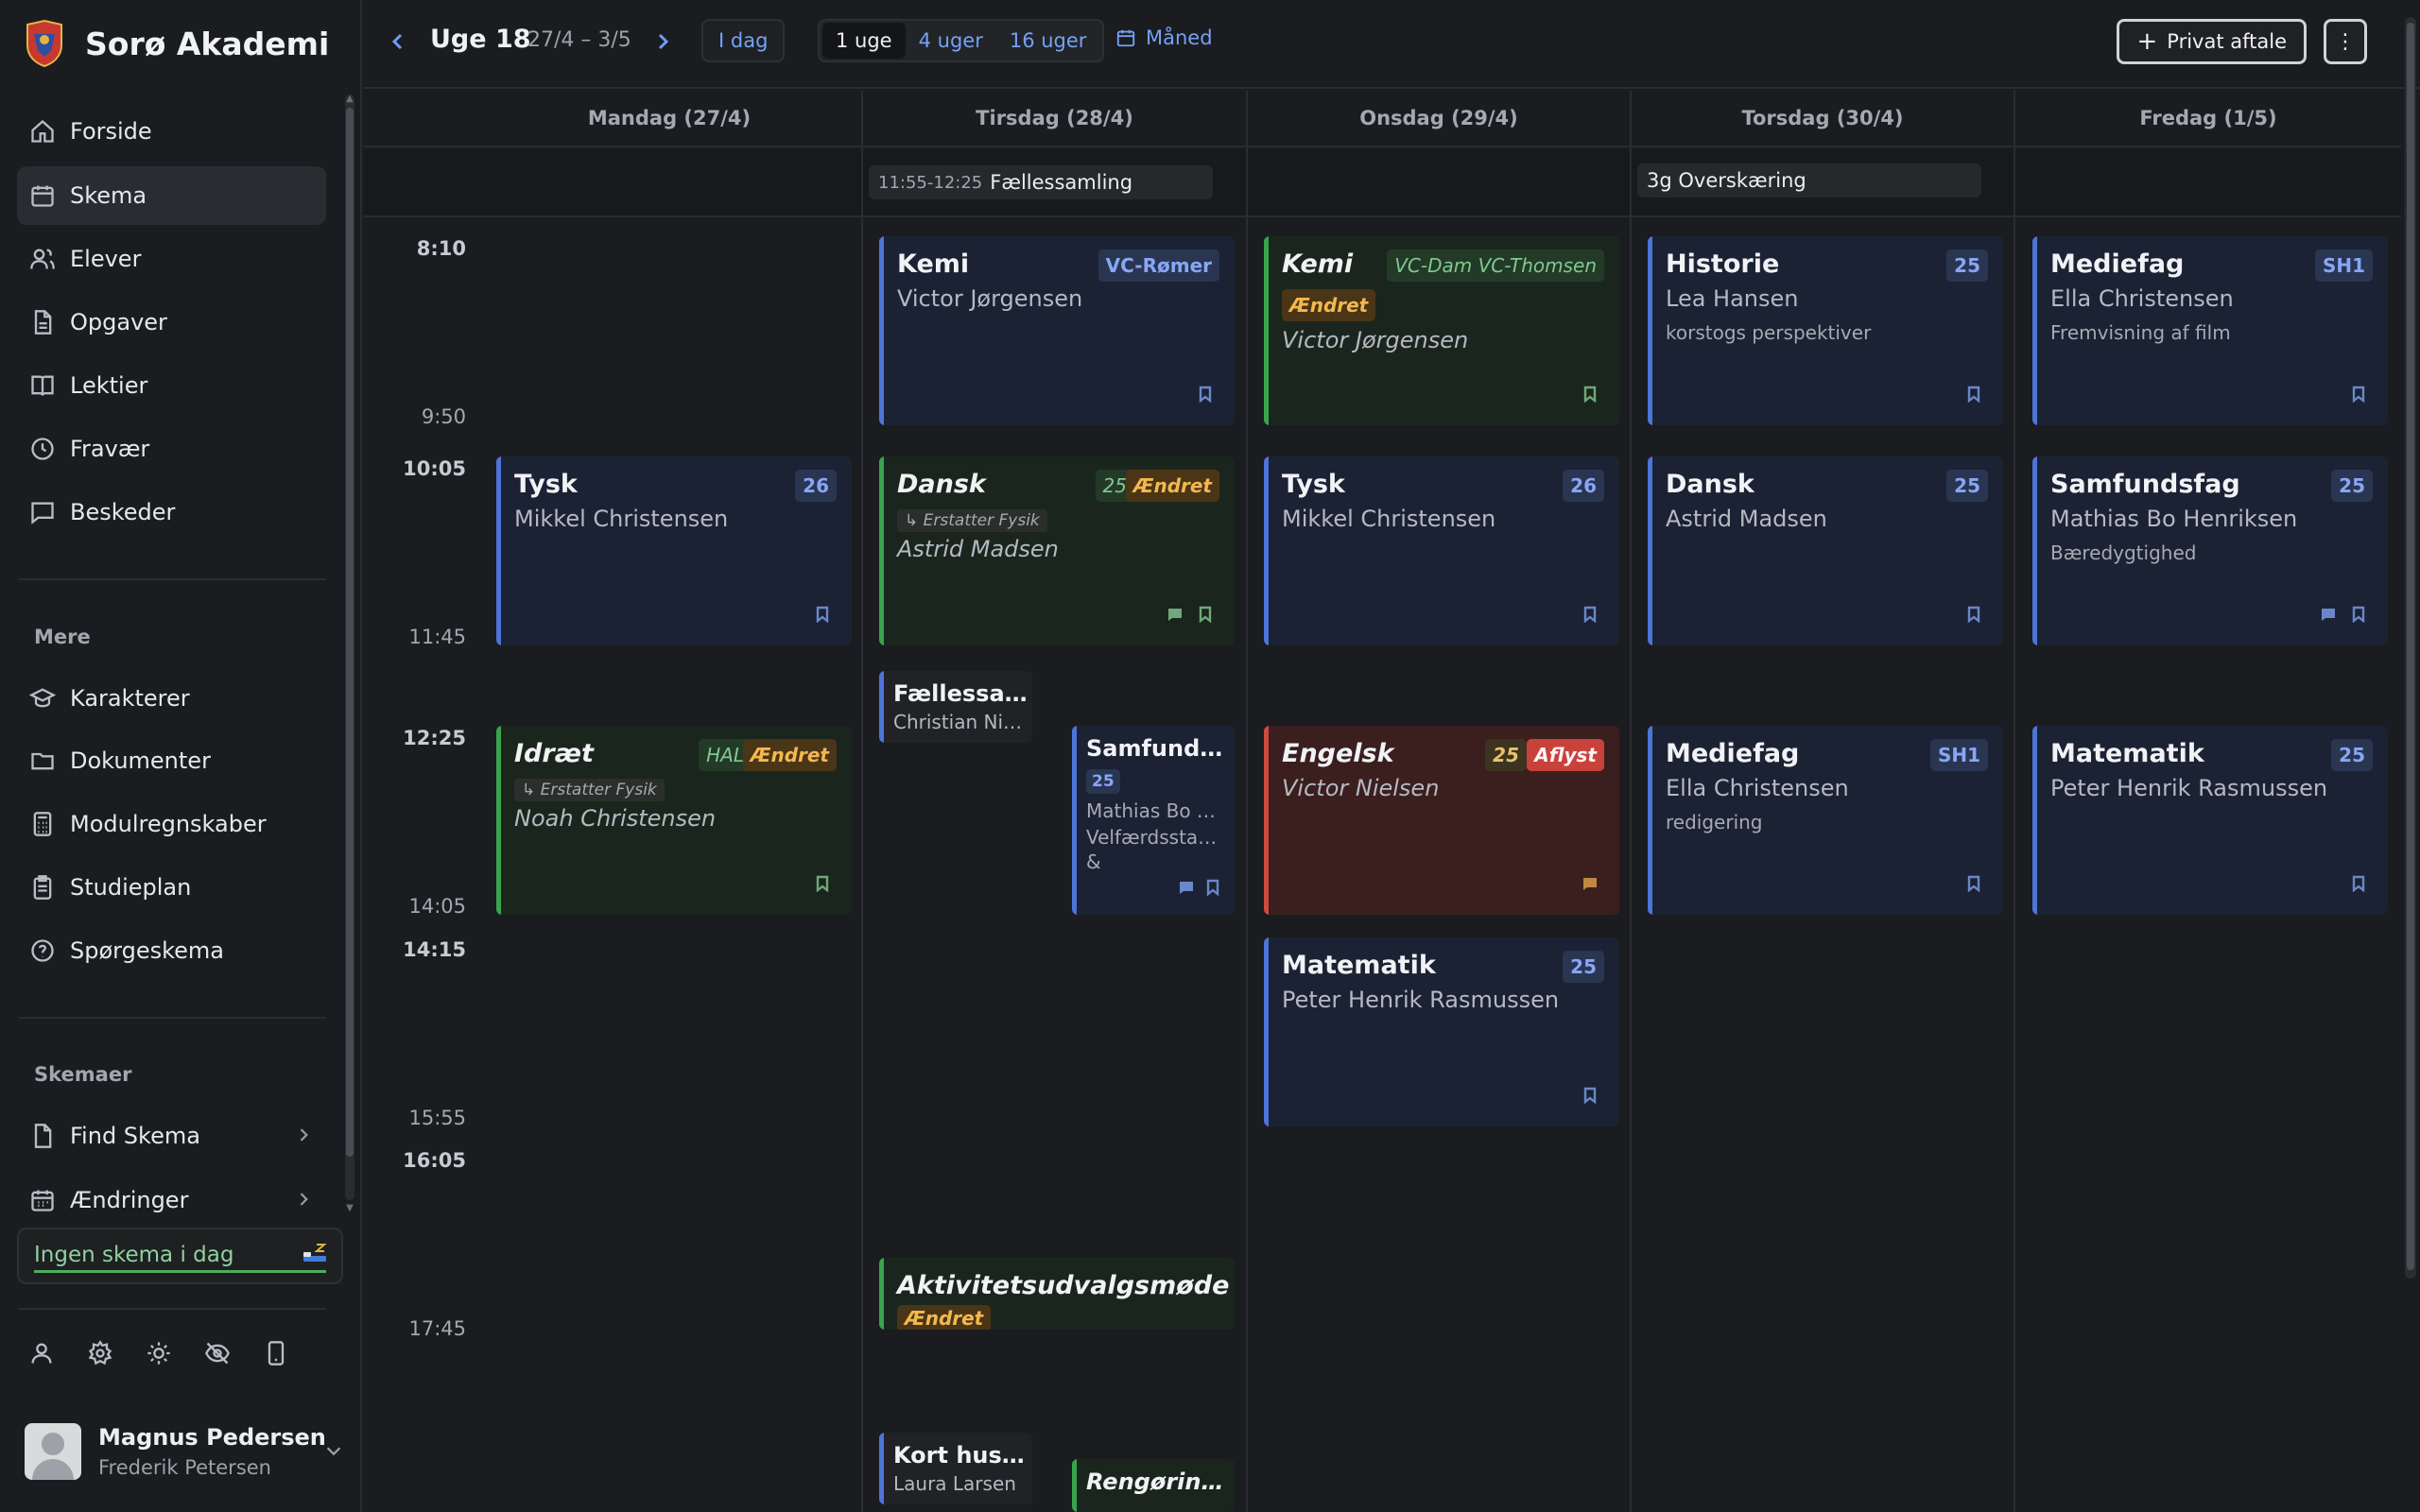 This screenshot has height=1512, width=2420. What do you see at coordinates (1441, 1031) in the screenshot?
I see `lesson-wed-matematik: Matematik 25 Peter Henrik Rasmussen` at bounding box center [1441, 1031].